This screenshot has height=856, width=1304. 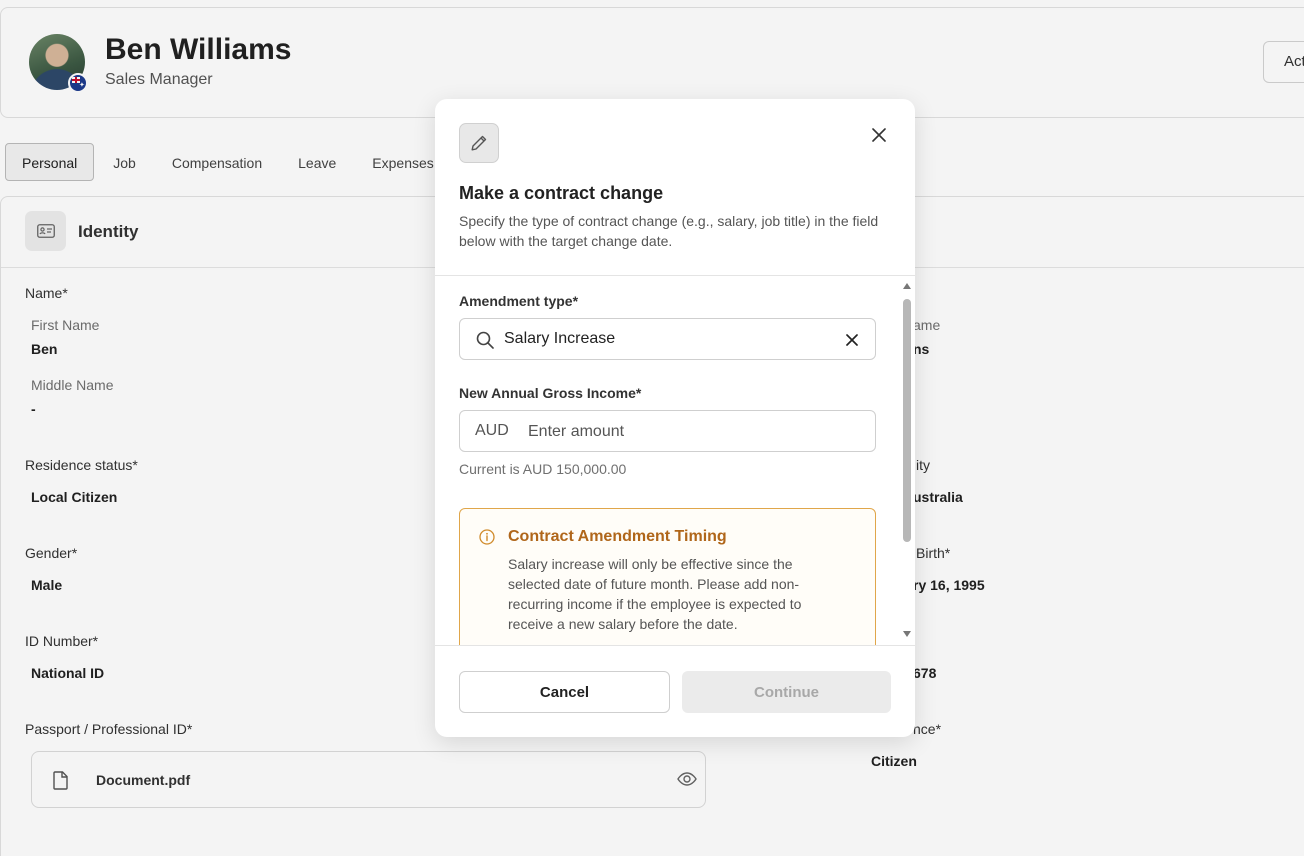 I want to click on modal-title: Make a contract change, so click(x=561, y=193).